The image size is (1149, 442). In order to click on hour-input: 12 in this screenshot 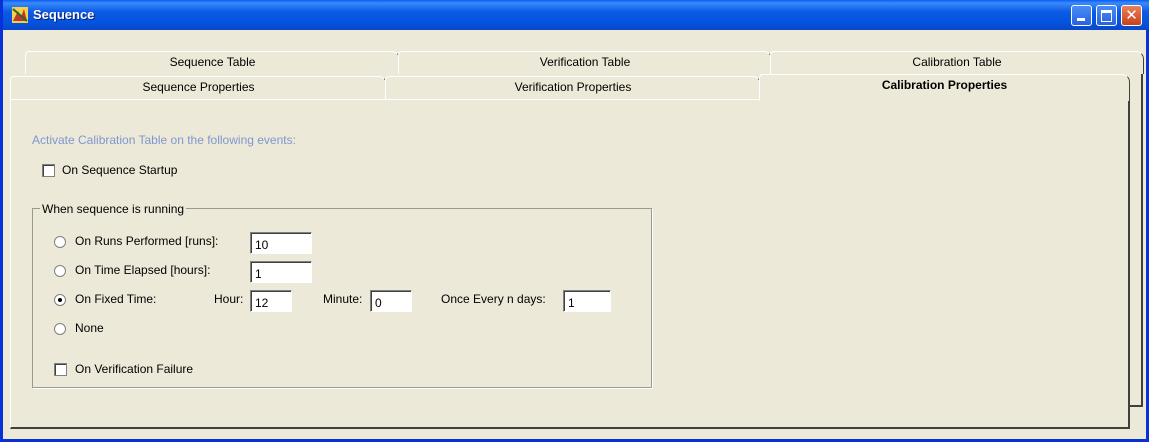, I will do `click(271, 301)`.